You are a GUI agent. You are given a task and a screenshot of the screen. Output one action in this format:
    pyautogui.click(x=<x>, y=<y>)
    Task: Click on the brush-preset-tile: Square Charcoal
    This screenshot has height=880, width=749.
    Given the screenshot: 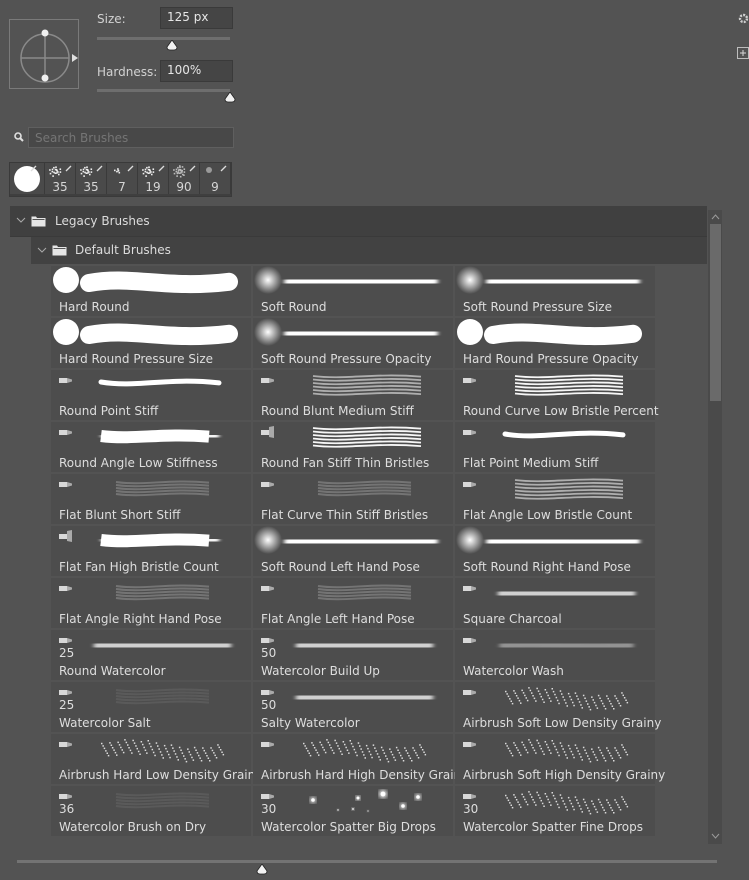 What is the action you would take?
    pyautogui.click(x=555, y=603)
    